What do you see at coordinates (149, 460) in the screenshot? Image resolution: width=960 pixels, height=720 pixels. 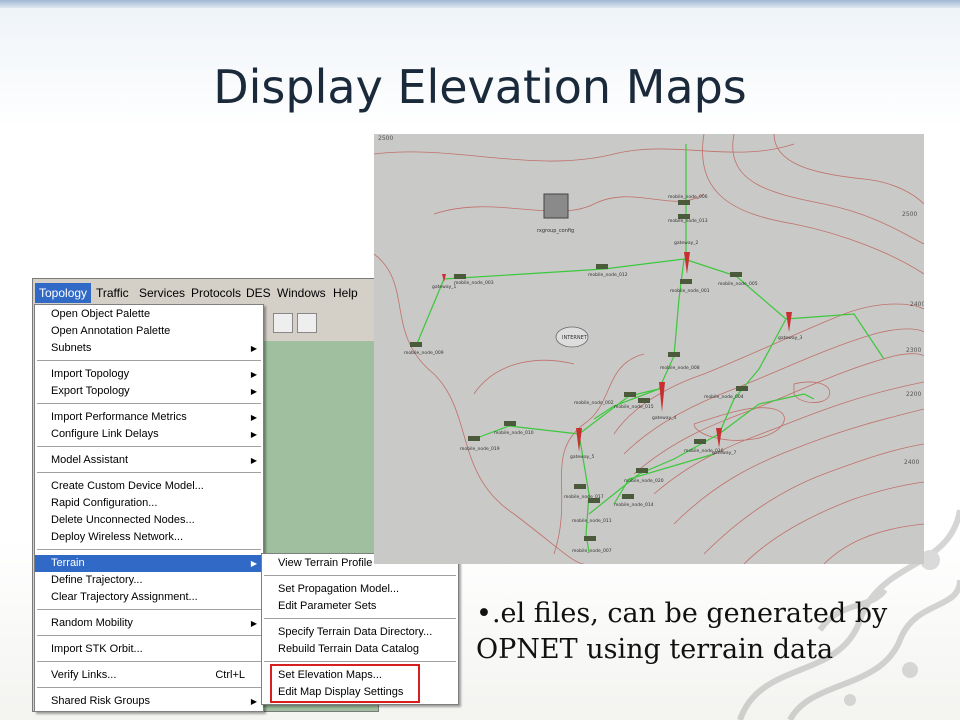 I see `menu-item-model-assistant: Model Assistant ▶` at bounding box center [149, 460].